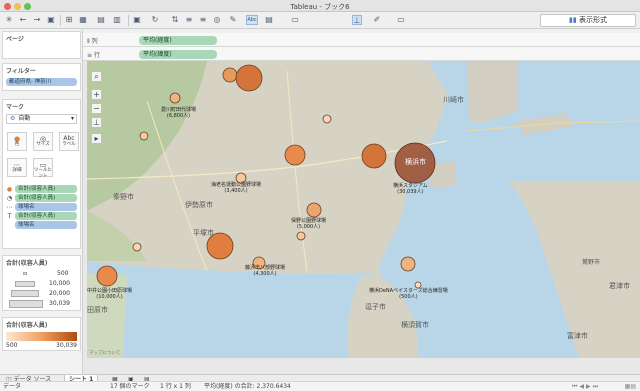 The image size is (640, 391). I want to click on place-label: 田原市, so click(97, 310).